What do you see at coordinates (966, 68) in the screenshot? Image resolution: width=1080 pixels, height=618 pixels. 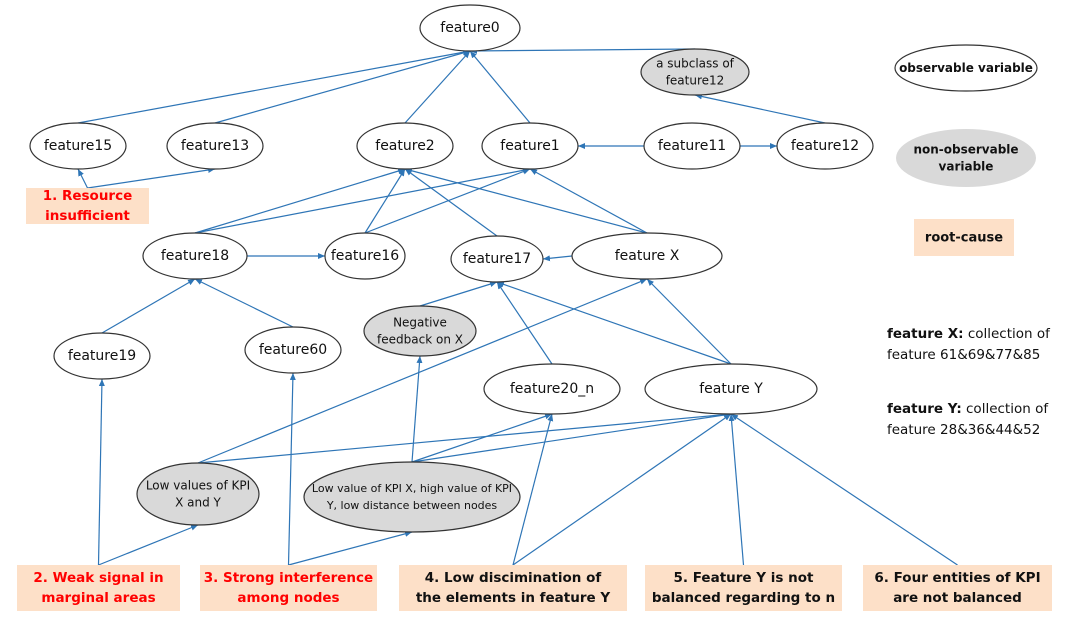 I see `node-label: observable variable` at bounding box center [966, 68].